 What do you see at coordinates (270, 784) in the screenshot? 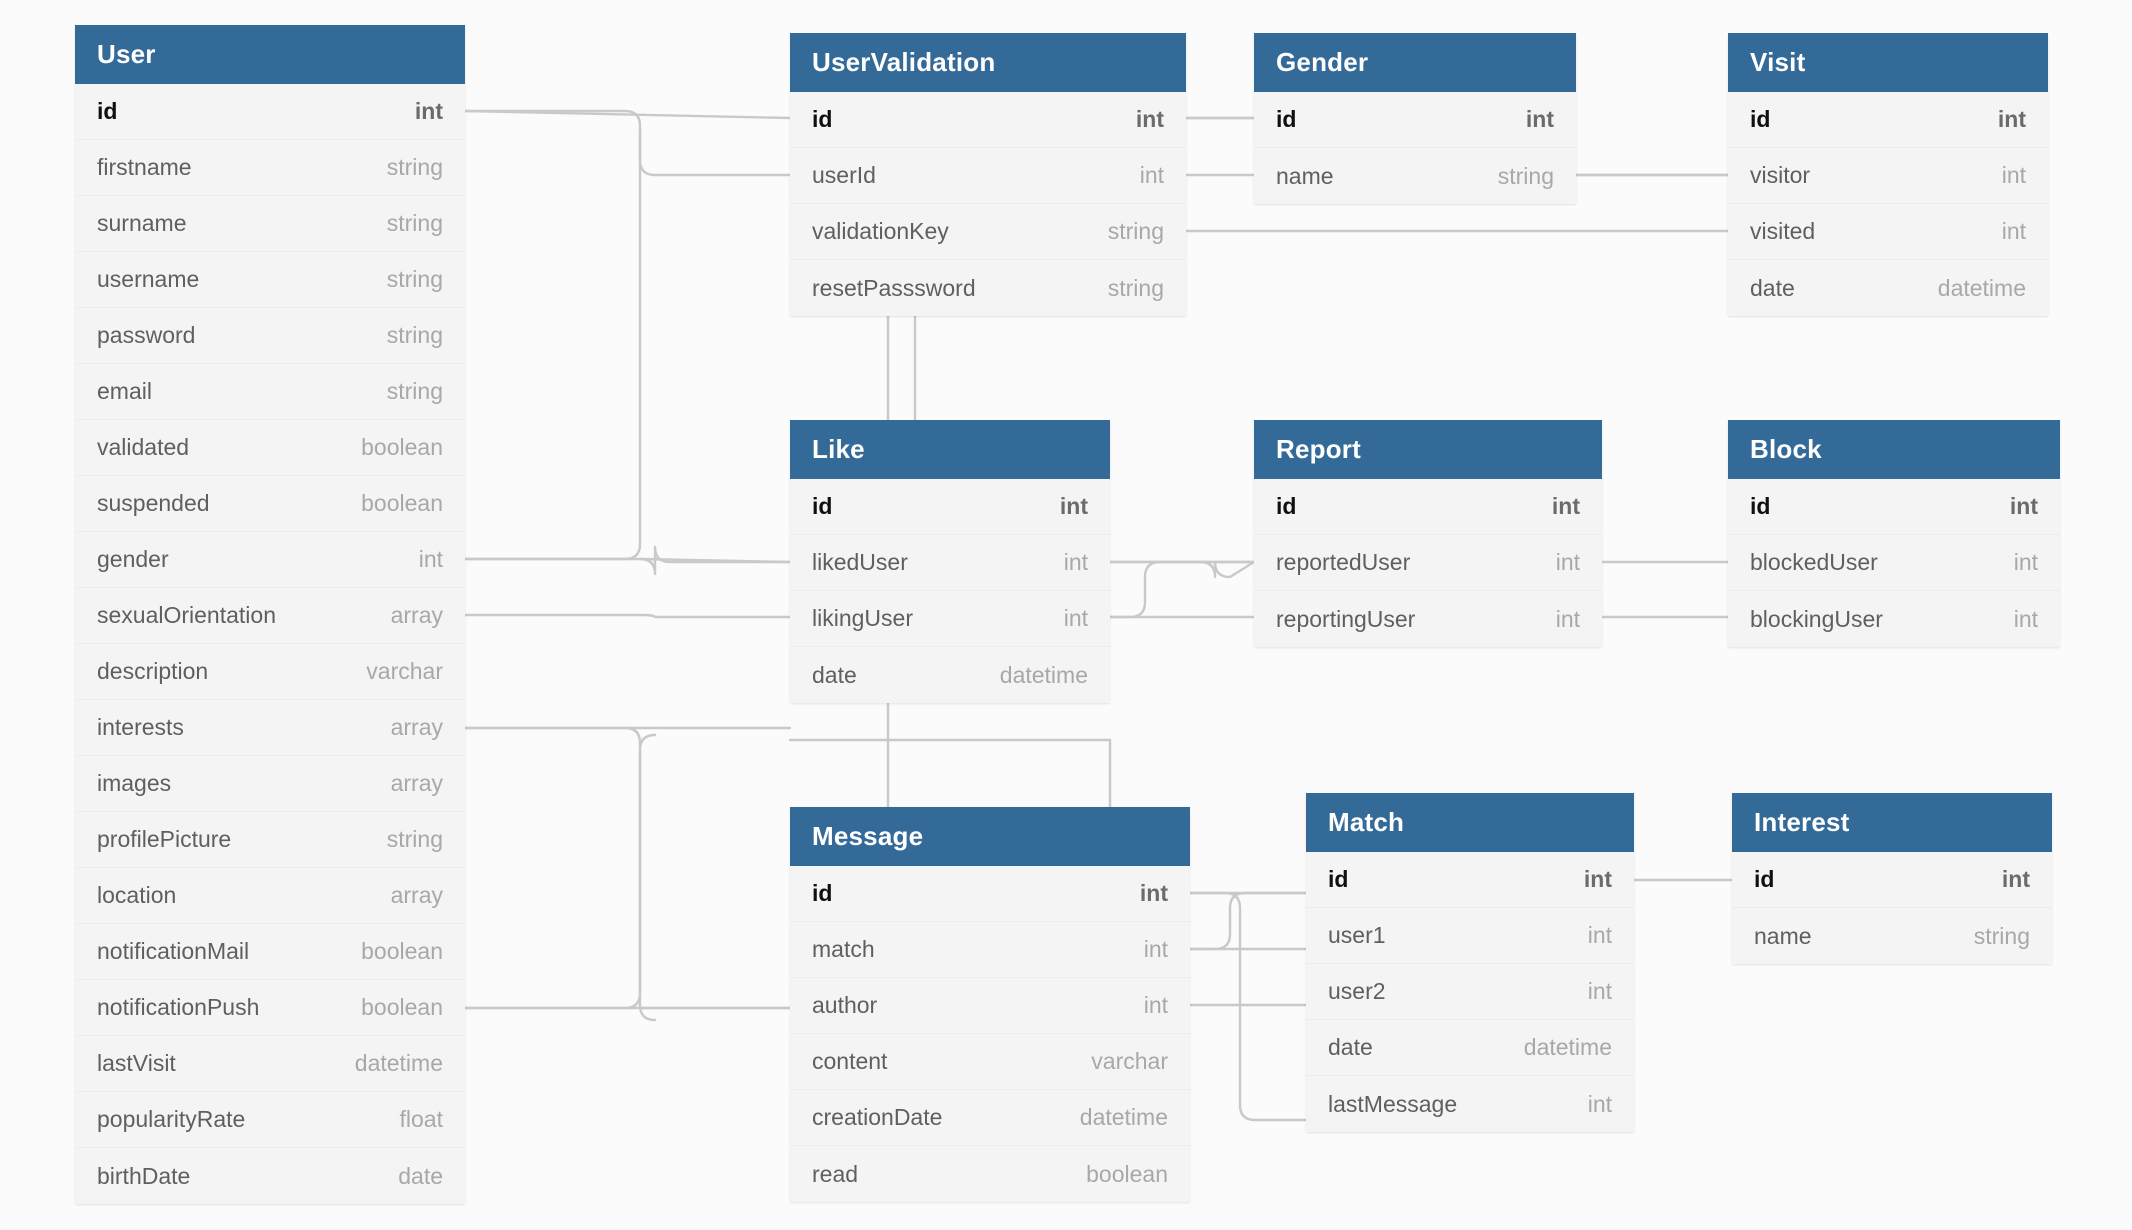
I see `field-row: images array` at bounding box center [270, 784].